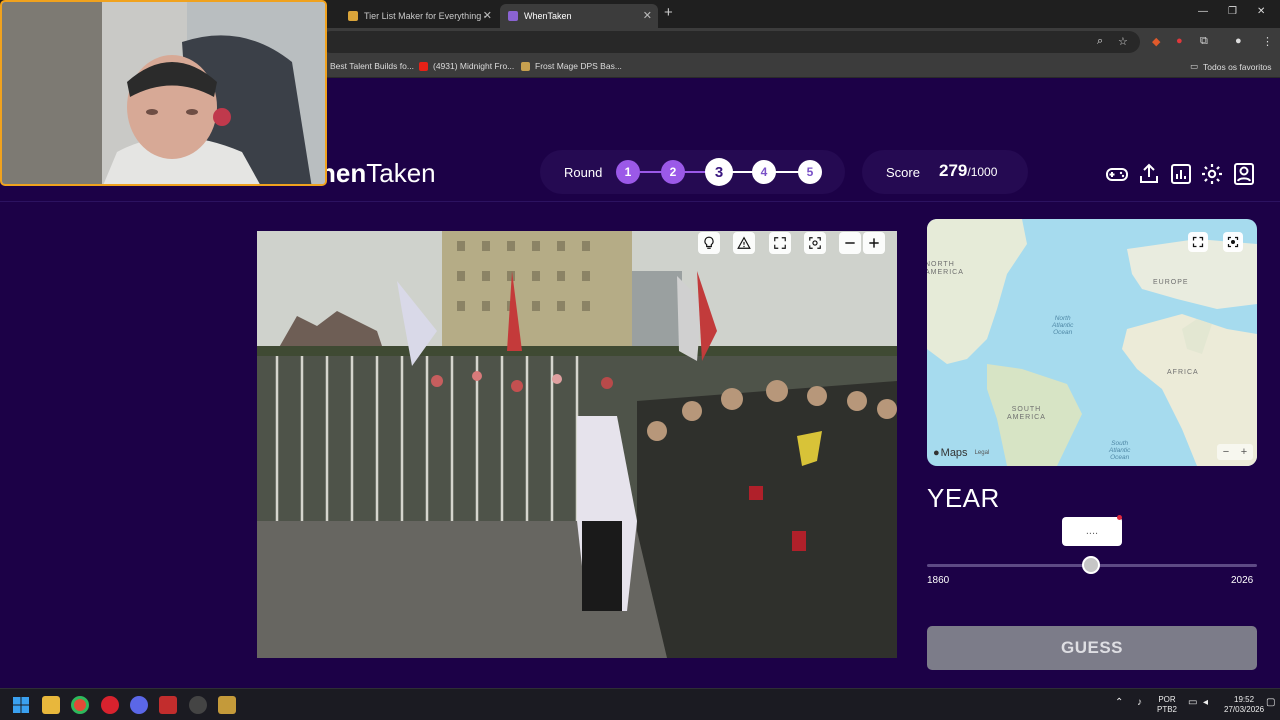 The width and height of the screenshot is (1280, 720). Describe the element at coordinates (583, 172) in the screenshot. I see `round-label: Round` at that location.